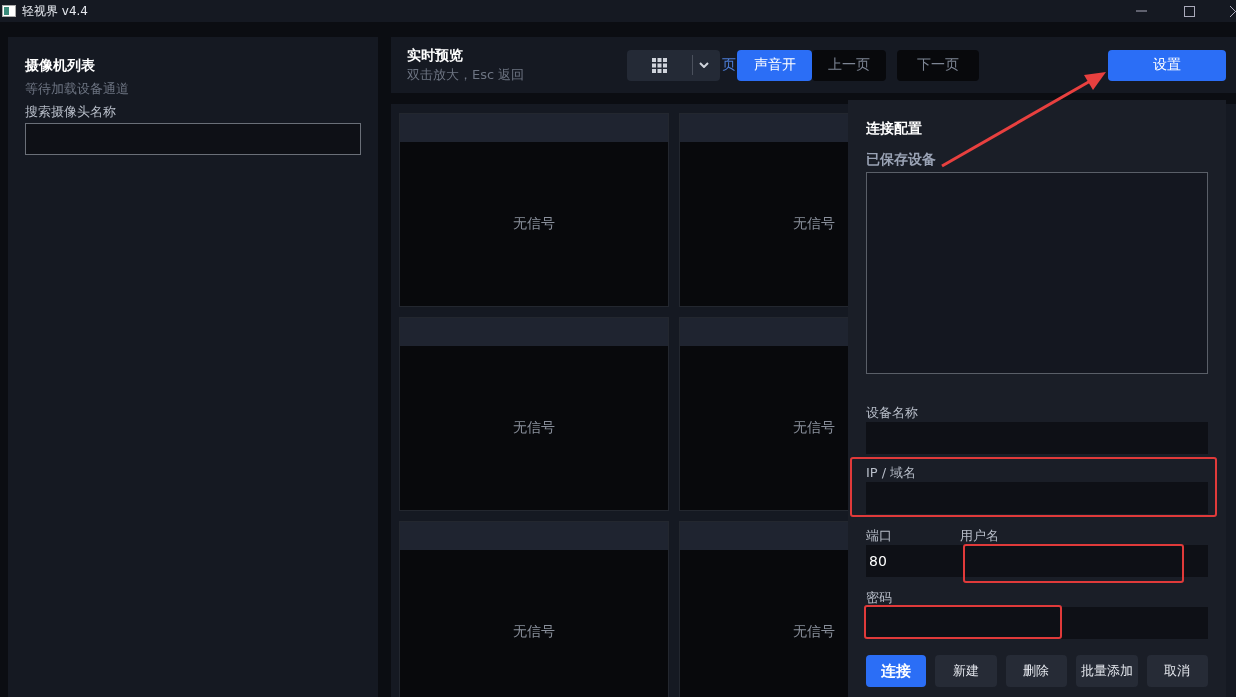 This screenshot has width=1236, height=697. What do you see at coordinates (879, 598) in the screenshot?
I see `field-label: 密码` at bounding box center [879, 598].